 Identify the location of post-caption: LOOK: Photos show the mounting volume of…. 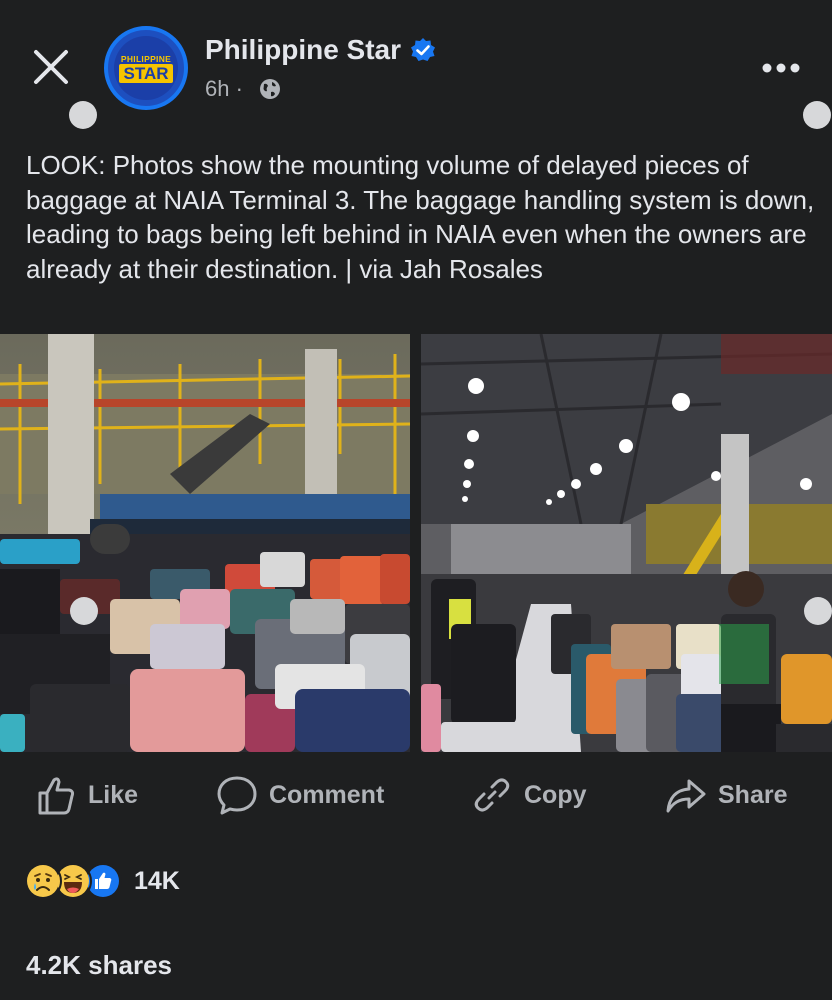
(420, 217).